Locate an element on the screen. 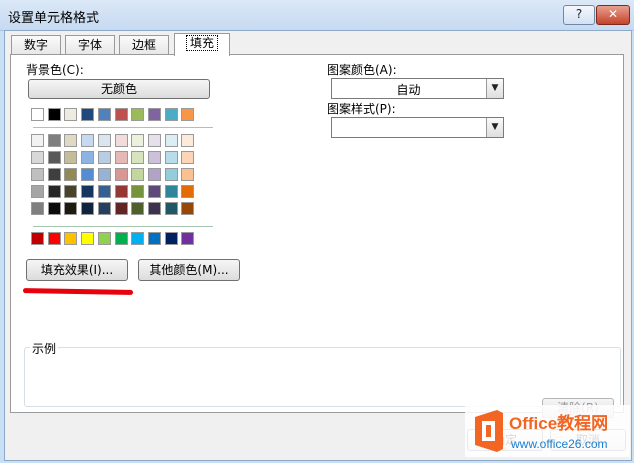  watermark-url: www.office26.com is located at coordinates (559, 444).